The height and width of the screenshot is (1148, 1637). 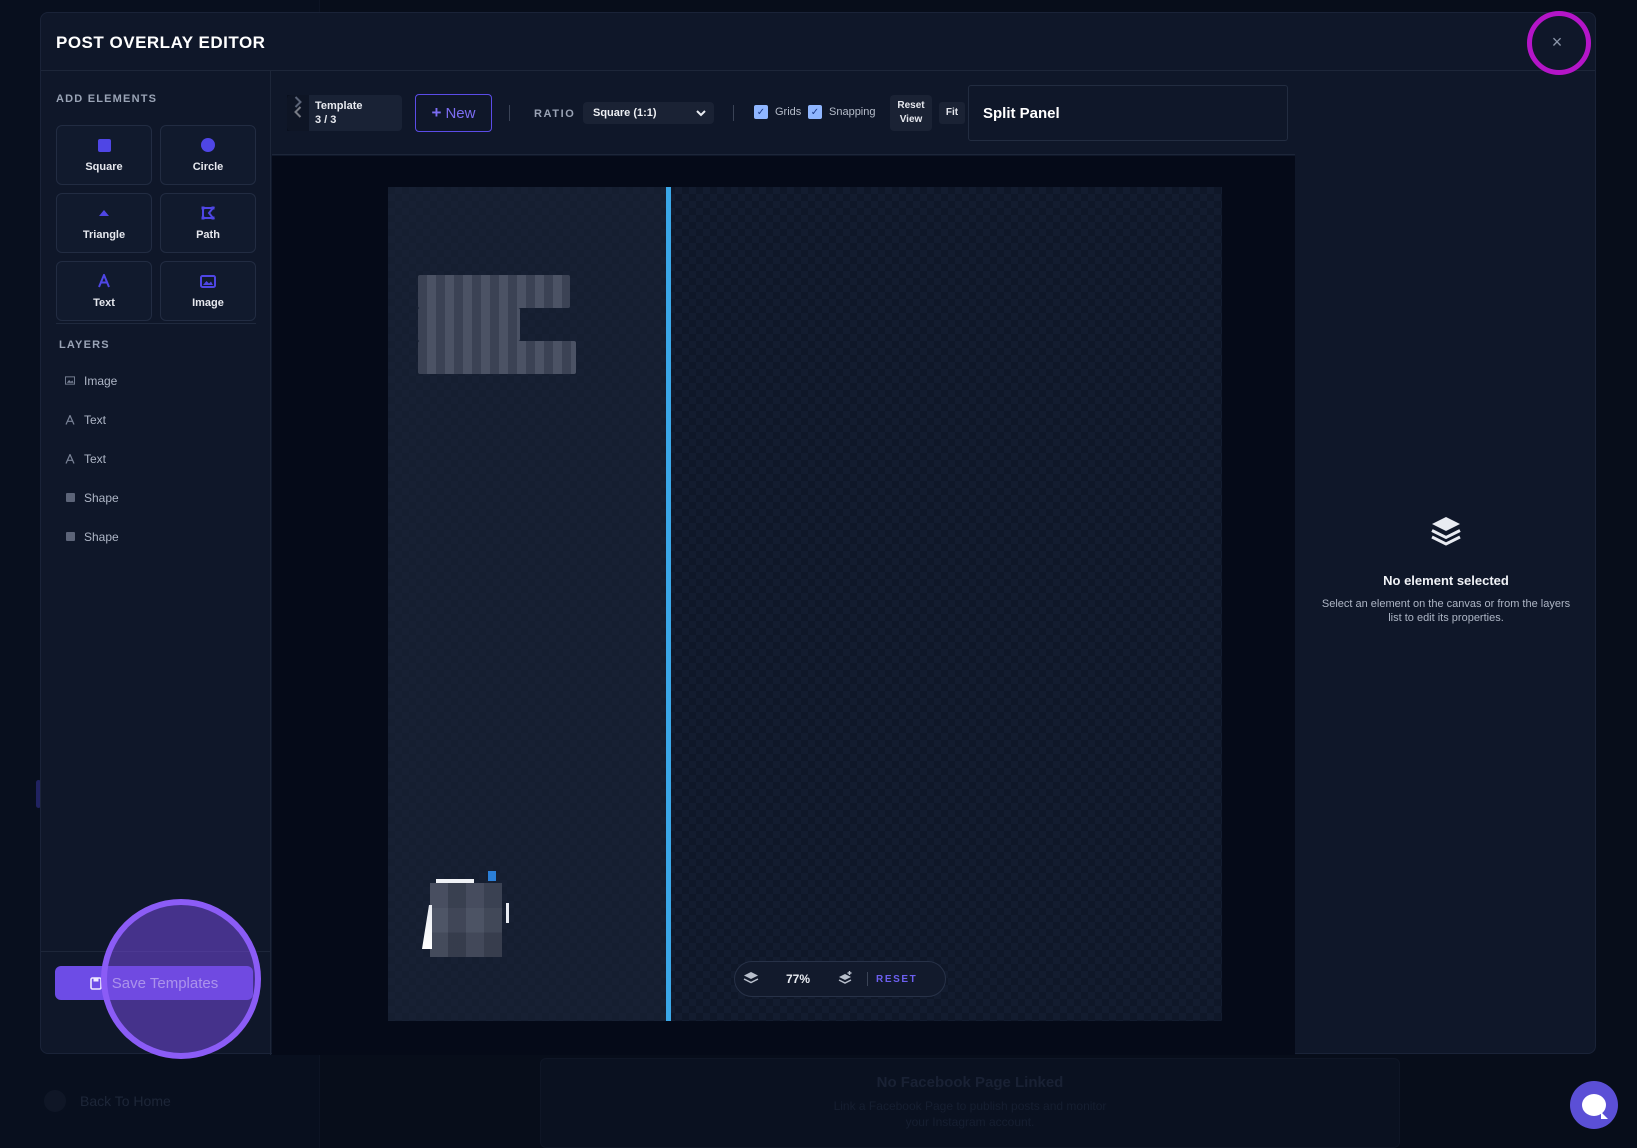 What do you see at coordinates (101, 380) in the screenshot?
I see `layer-label: Image` at bounding box center [101, 380].